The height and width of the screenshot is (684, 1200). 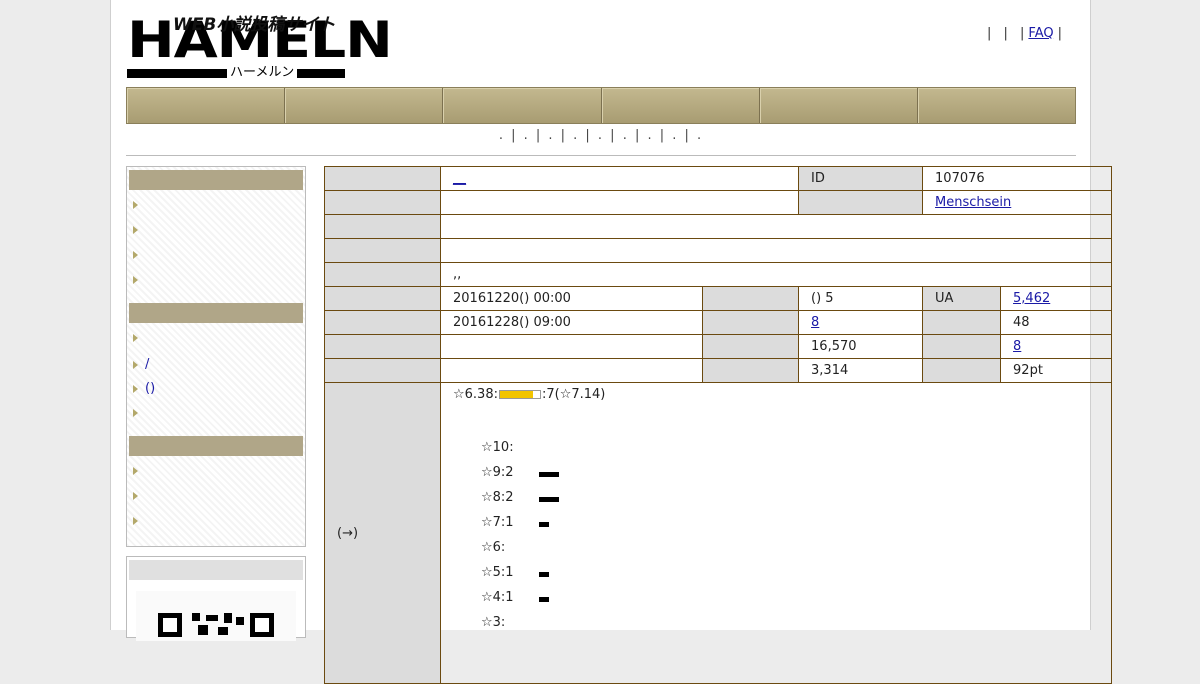 What do you see at coordinates (1056, 298) in the screenshot?
I see `ua-cell: 5,462` at bounding box center [1056, 298].